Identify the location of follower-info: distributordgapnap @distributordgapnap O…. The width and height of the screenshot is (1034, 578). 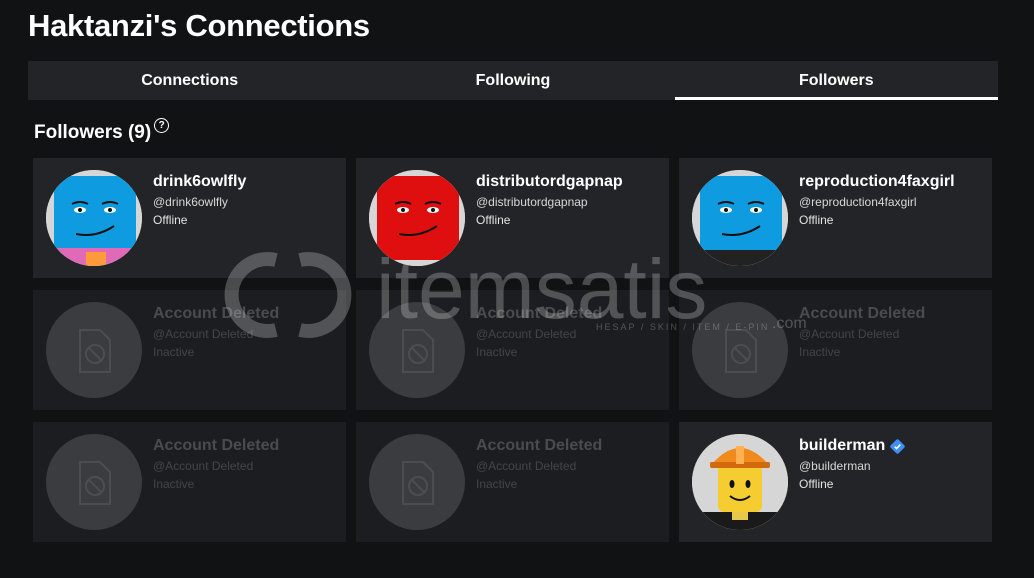
(549, 199).